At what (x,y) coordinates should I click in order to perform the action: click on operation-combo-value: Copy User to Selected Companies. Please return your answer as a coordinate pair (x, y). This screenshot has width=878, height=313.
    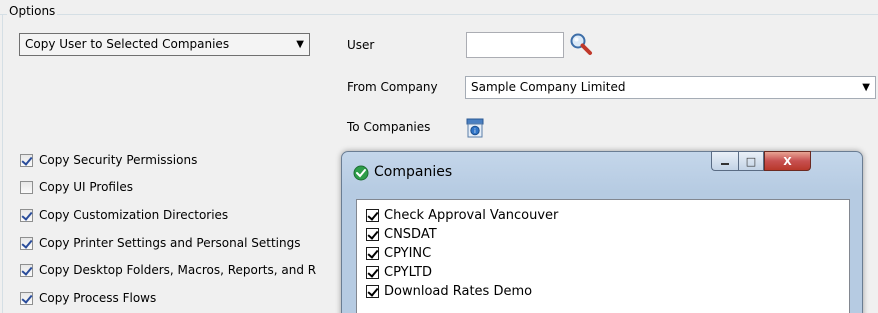
    Looking at the image, I should click on (127, 44).